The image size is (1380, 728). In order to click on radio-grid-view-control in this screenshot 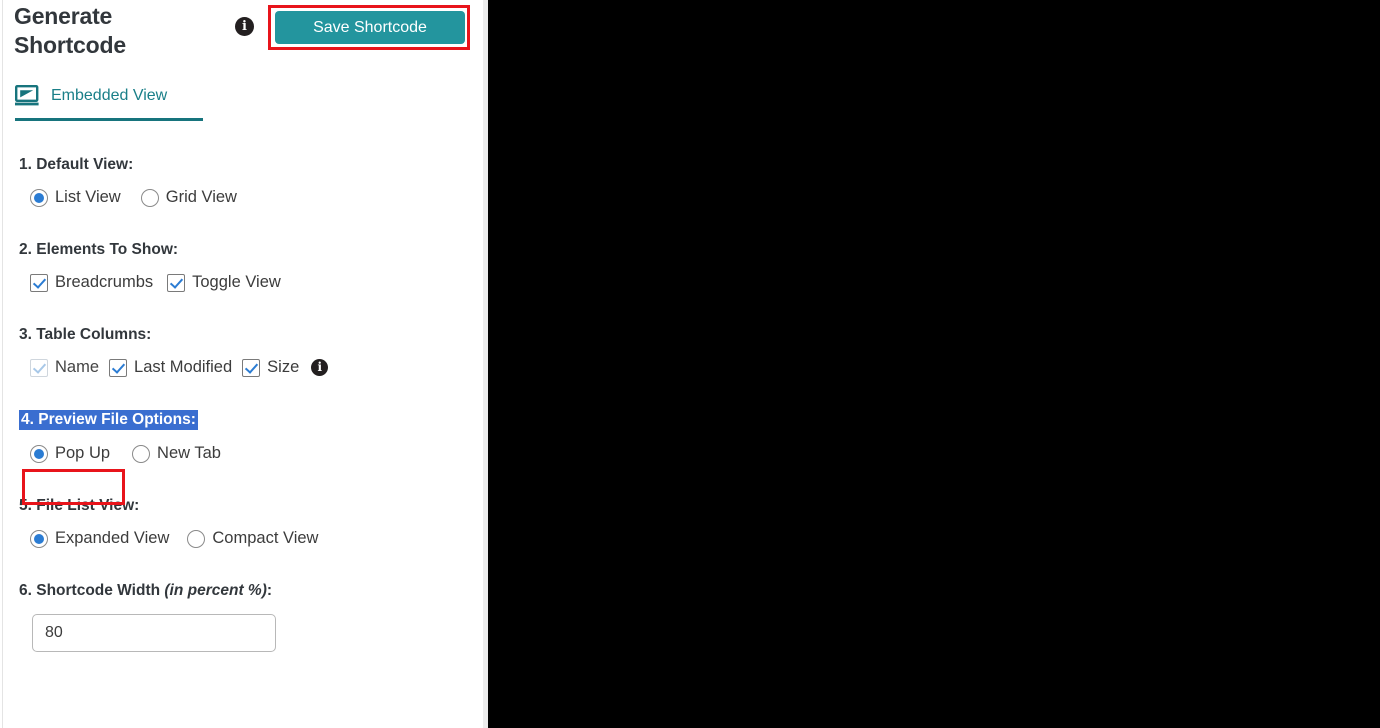, I will do `click(149, 197)`.